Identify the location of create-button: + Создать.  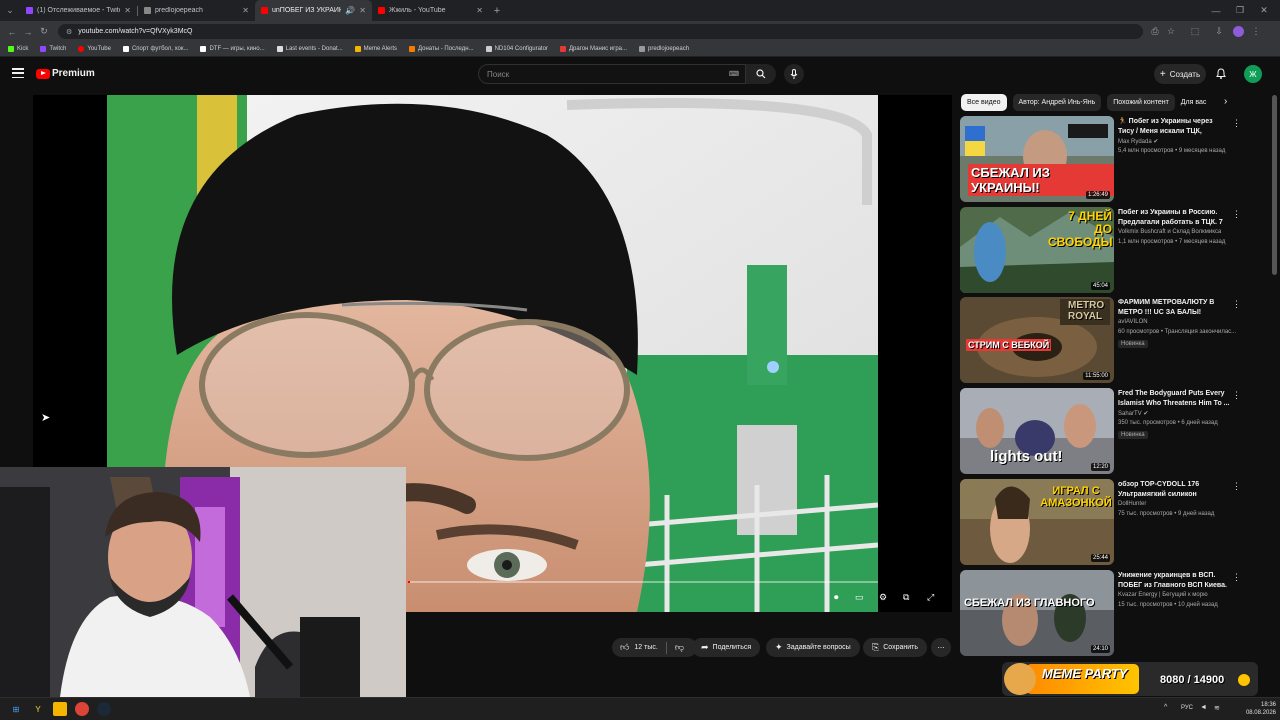
(1180, 74).